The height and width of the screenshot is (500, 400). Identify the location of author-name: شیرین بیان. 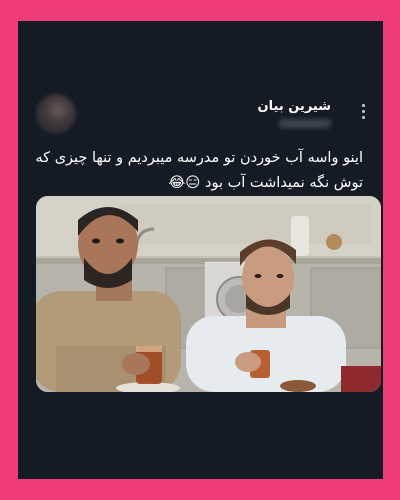
(294, 107).